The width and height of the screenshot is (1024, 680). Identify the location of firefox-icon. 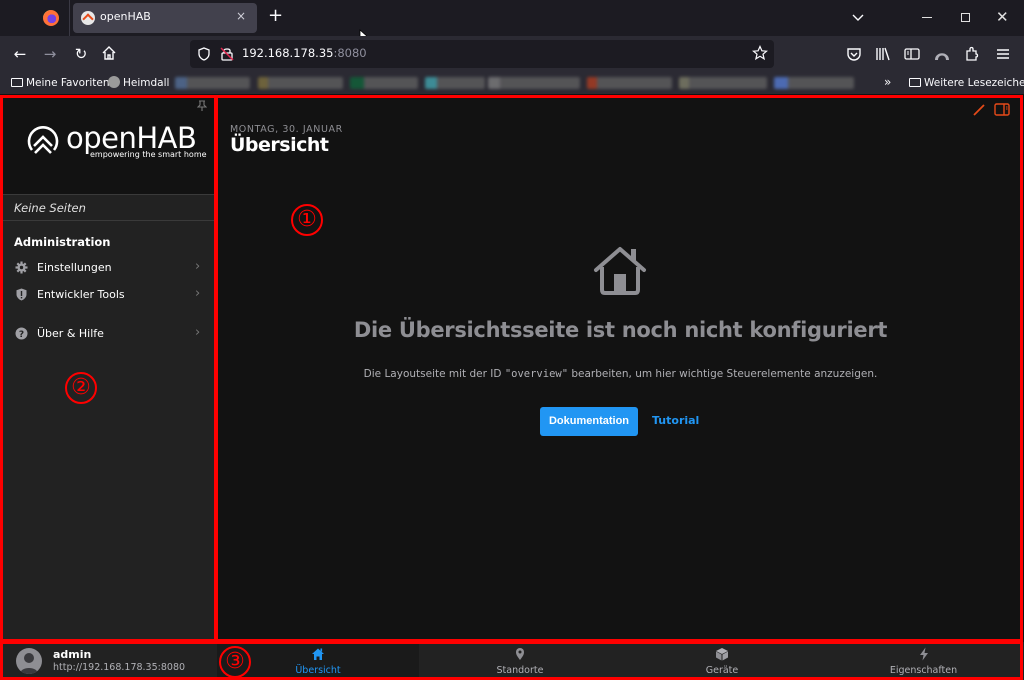
(51, 18).